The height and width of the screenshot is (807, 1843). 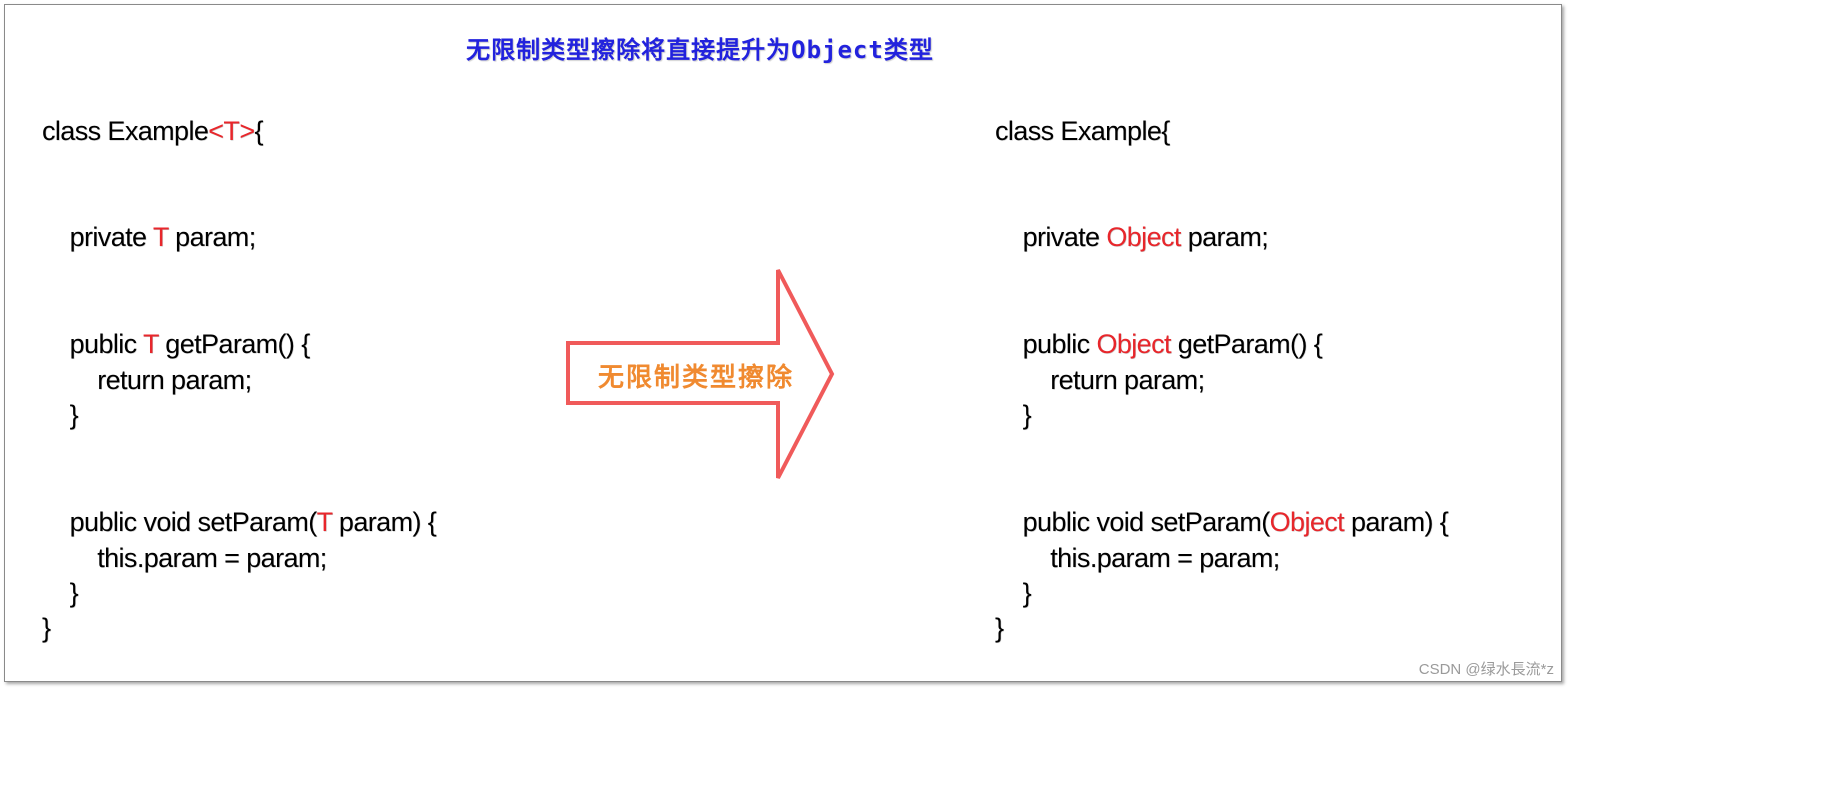 I want to click on left-setter-signature: public void setParam(T param) {, so click(x=239, y=522).